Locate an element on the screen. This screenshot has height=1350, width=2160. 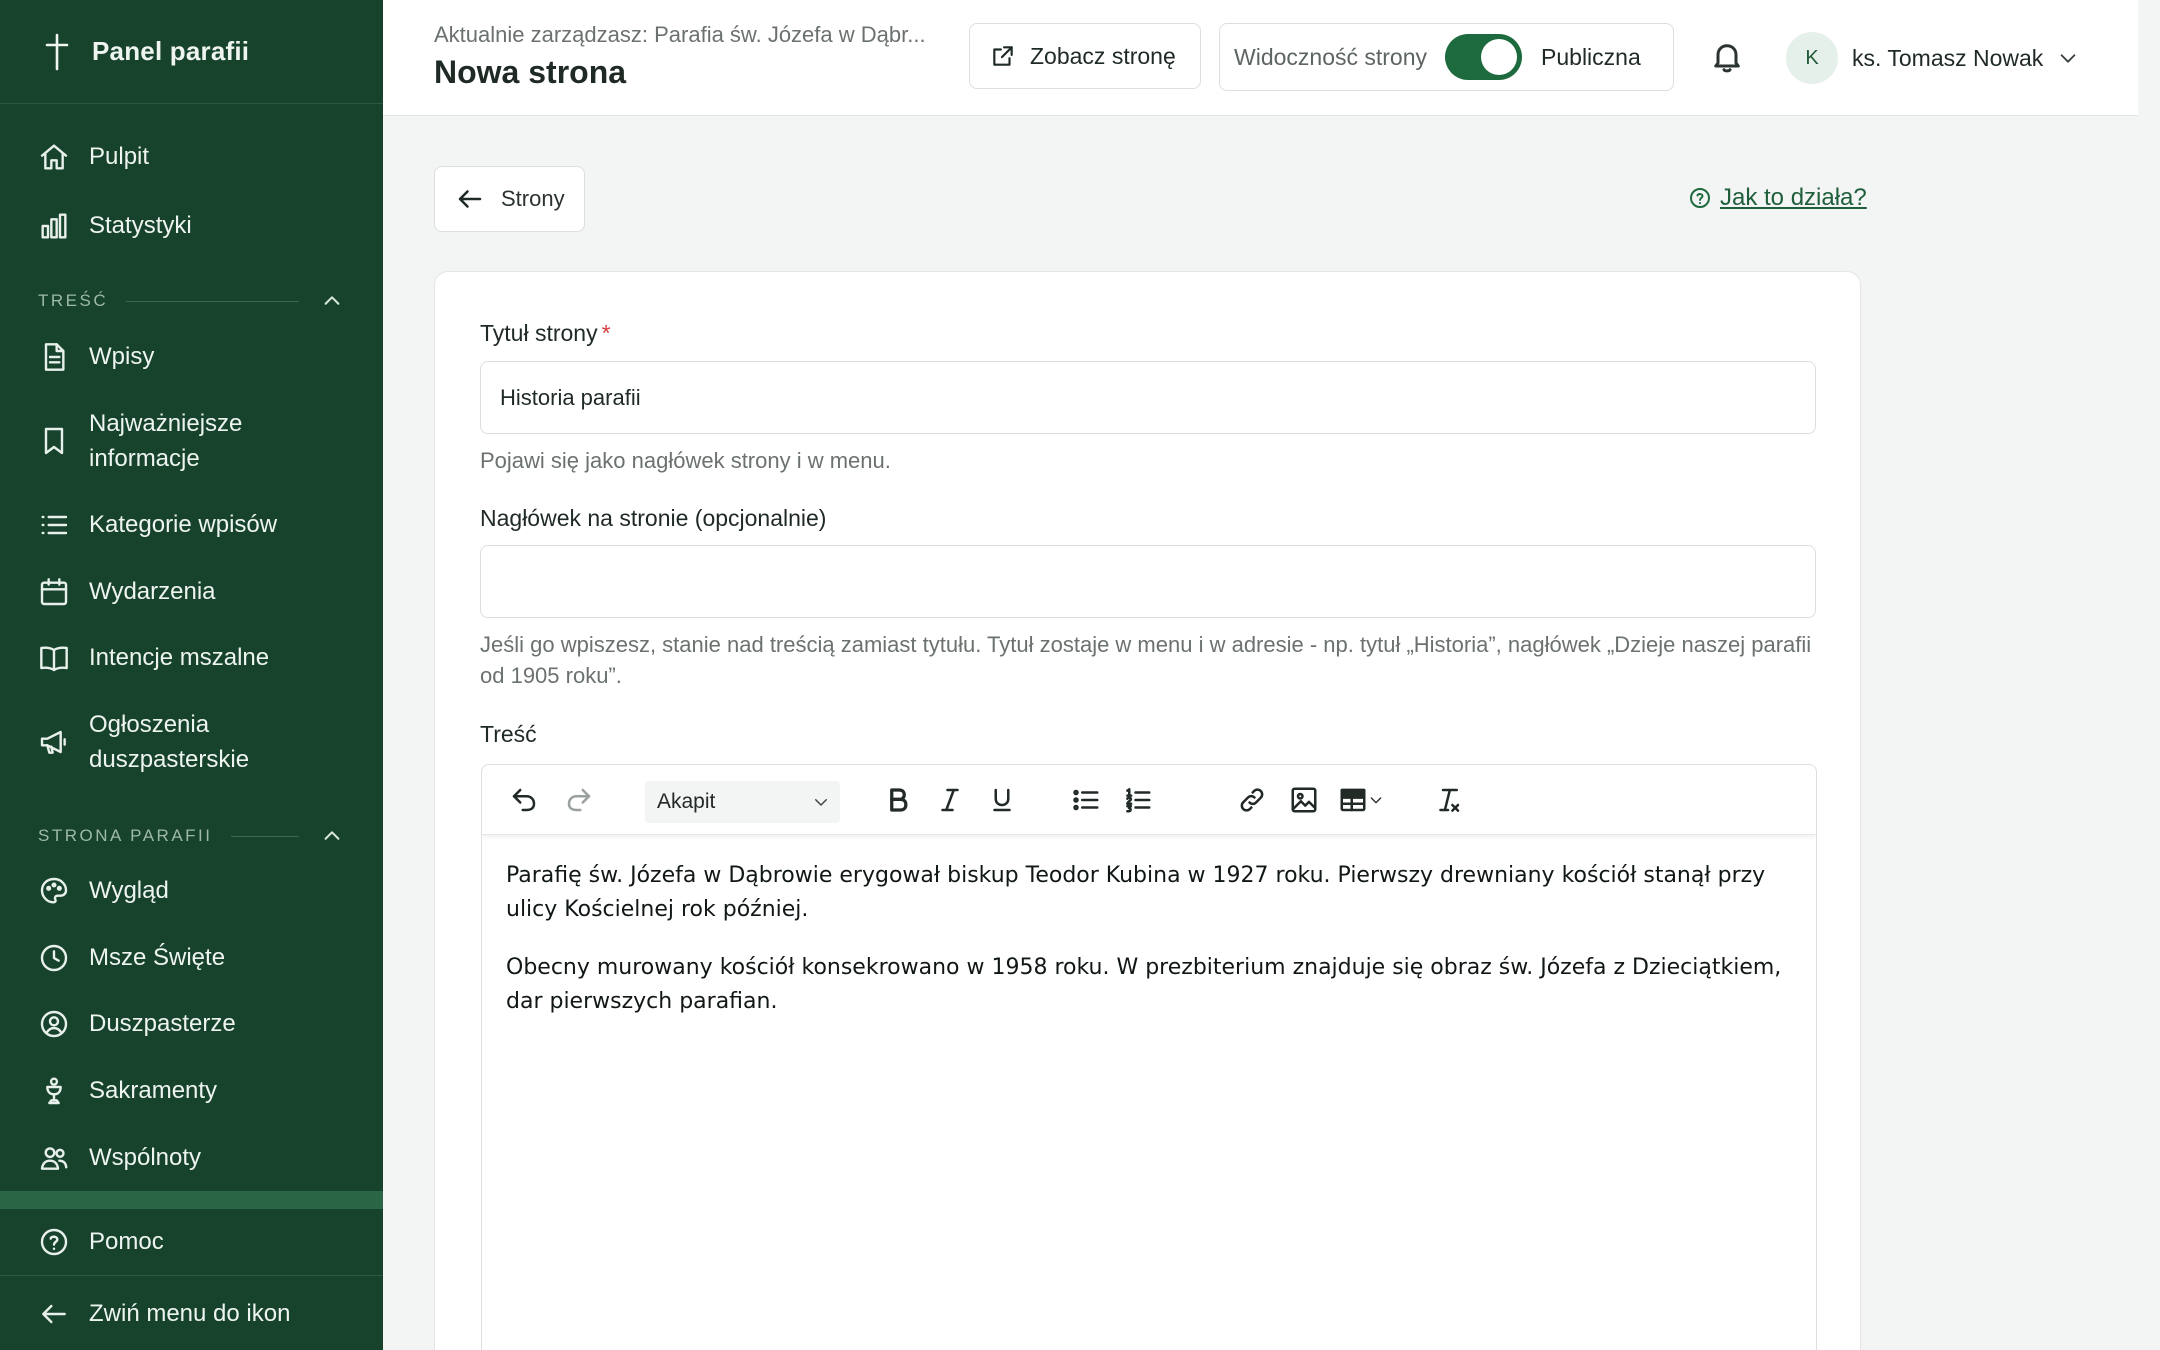
sidebar-item-ogloszenia: Ogłoszenia duszpasterskie is located at coordinates (165, 742).